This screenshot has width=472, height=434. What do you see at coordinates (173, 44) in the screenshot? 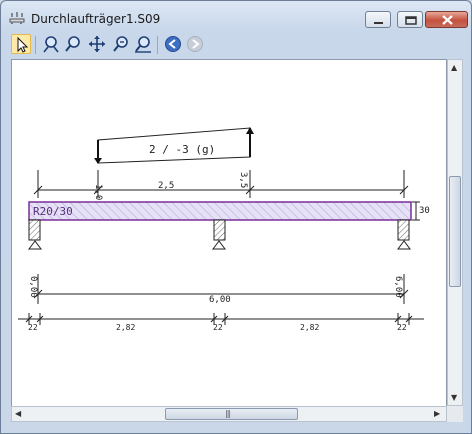
I see `back-arrow-icon` at bounding box center [173, 44].